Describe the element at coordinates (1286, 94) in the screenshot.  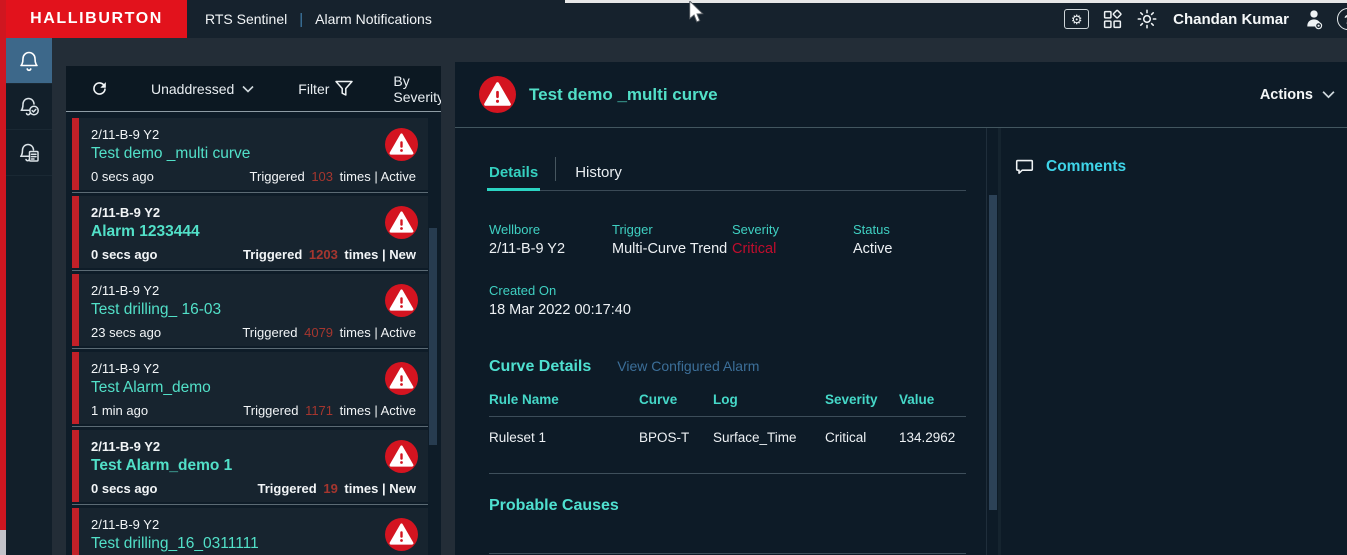
I see `actions-label: Actions` at that location.